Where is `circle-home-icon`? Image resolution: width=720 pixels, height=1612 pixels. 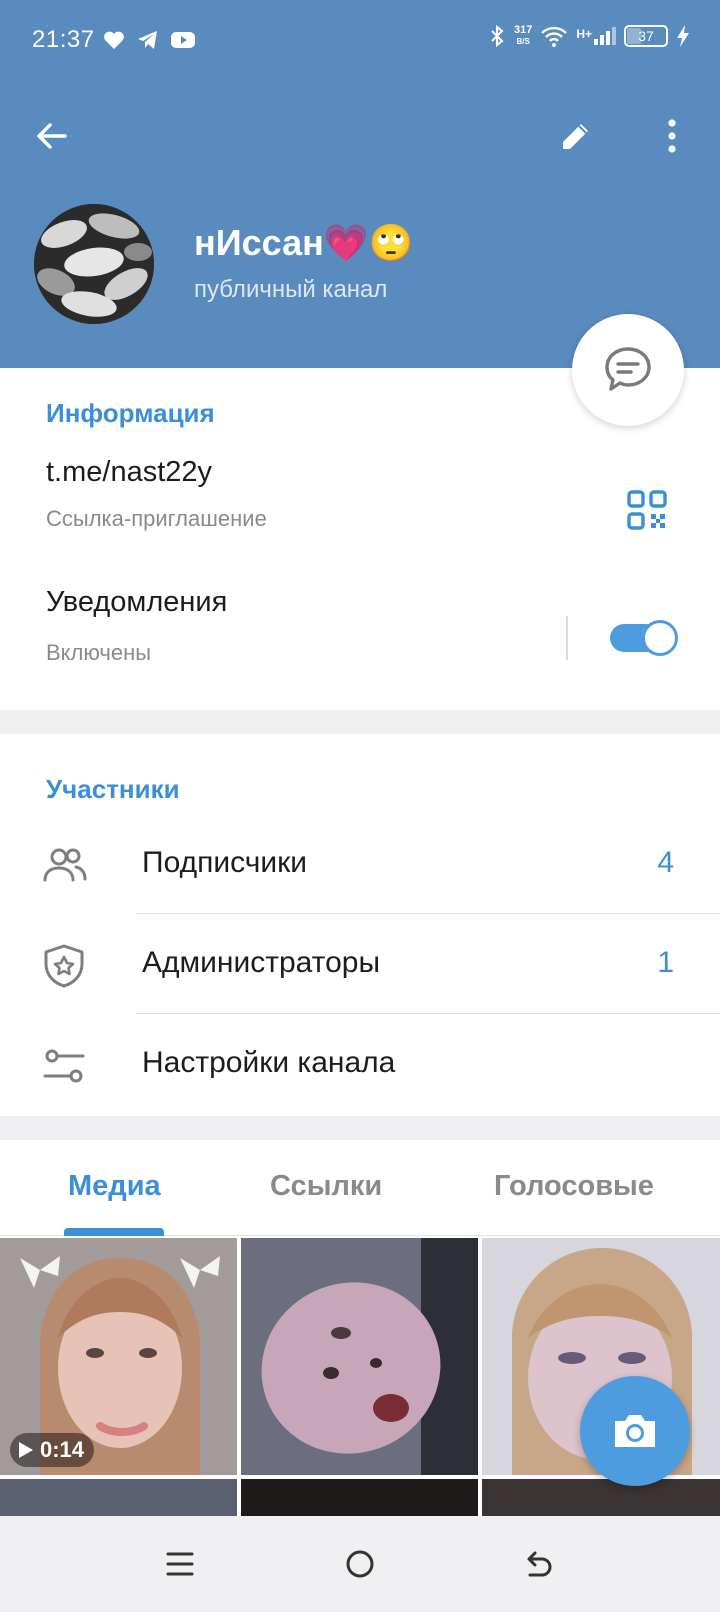
circle-home-icon is located at coordinates (360, 1564).